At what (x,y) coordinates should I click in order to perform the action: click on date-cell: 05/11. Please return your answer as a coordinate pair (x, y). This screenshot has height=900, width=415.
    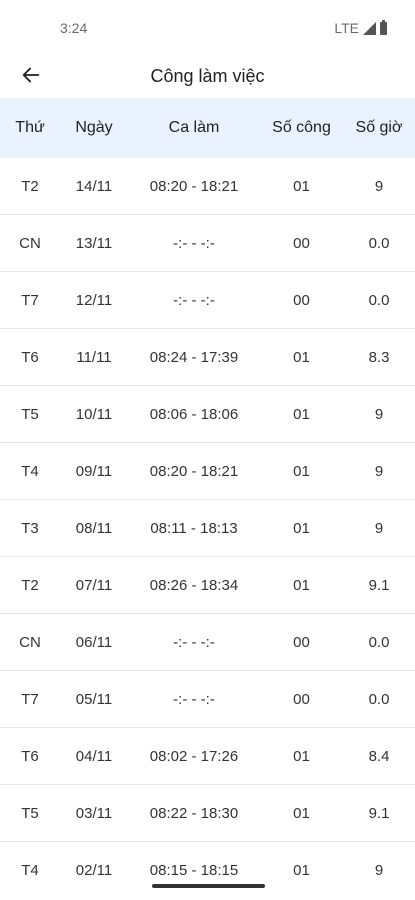
    Looking at the image, I should click on (94, 699).